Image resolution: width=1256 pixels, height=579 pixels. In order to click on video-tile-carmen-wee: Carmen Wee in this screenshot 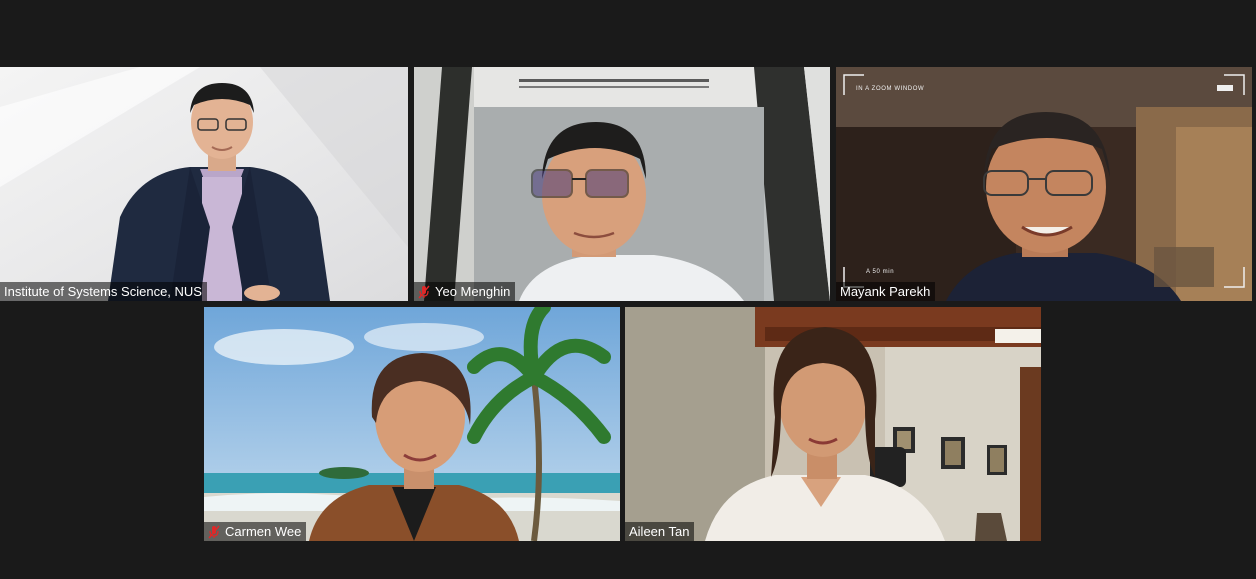, I will do `click(412, 424)`.